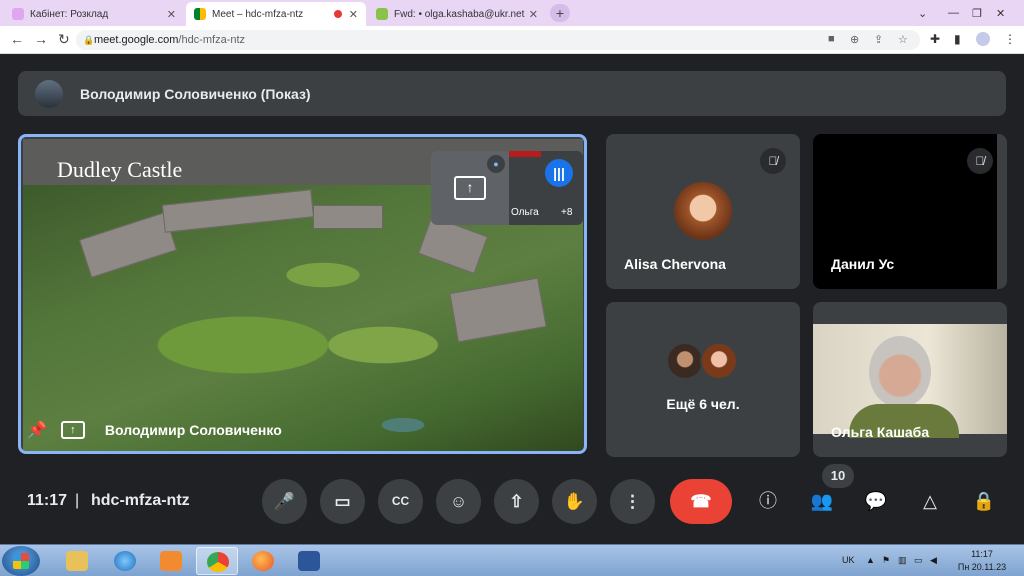 The width and height of the screenshot is (1024, 576). I want to click on url-host: meet.google.com, so click(136, 40).